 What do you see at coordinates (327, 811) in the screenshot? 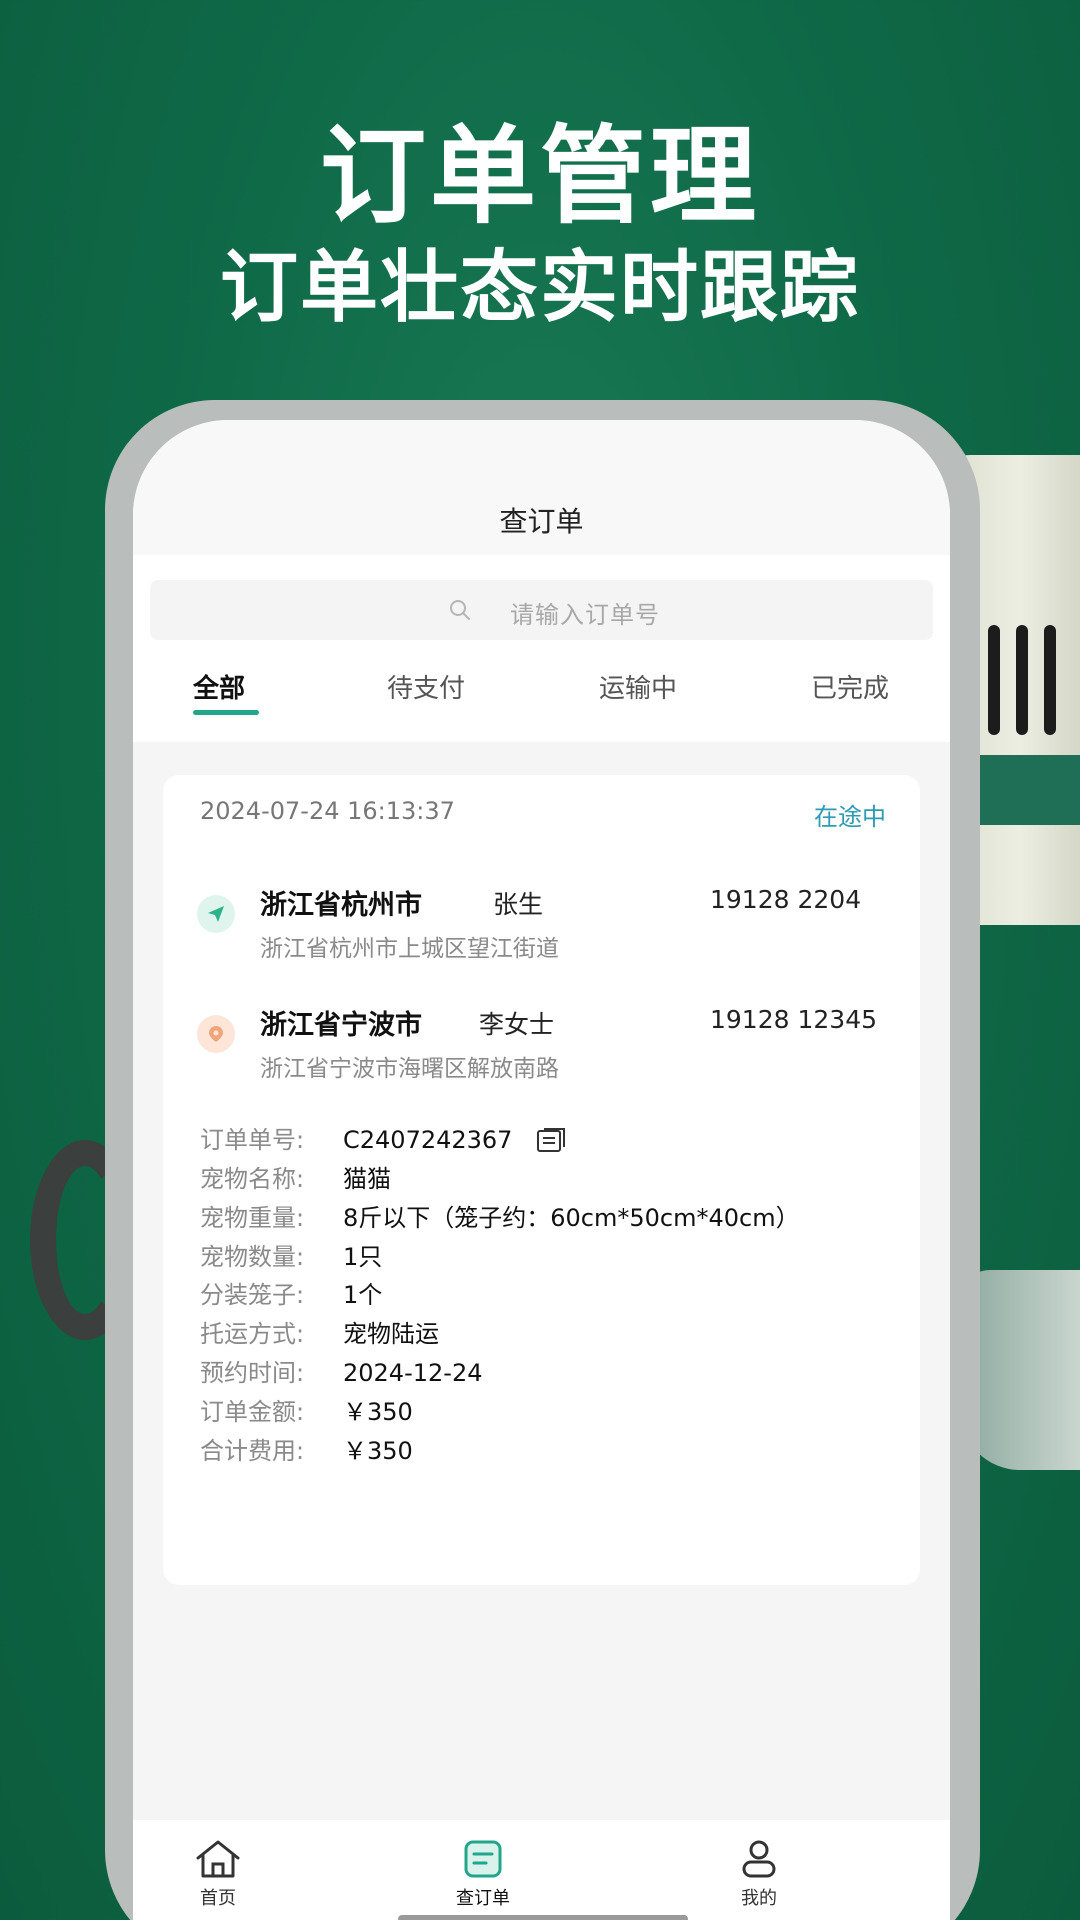
I see `order-datetime: 2024-07-24 16:13:37` at bounding box center [327, 811].